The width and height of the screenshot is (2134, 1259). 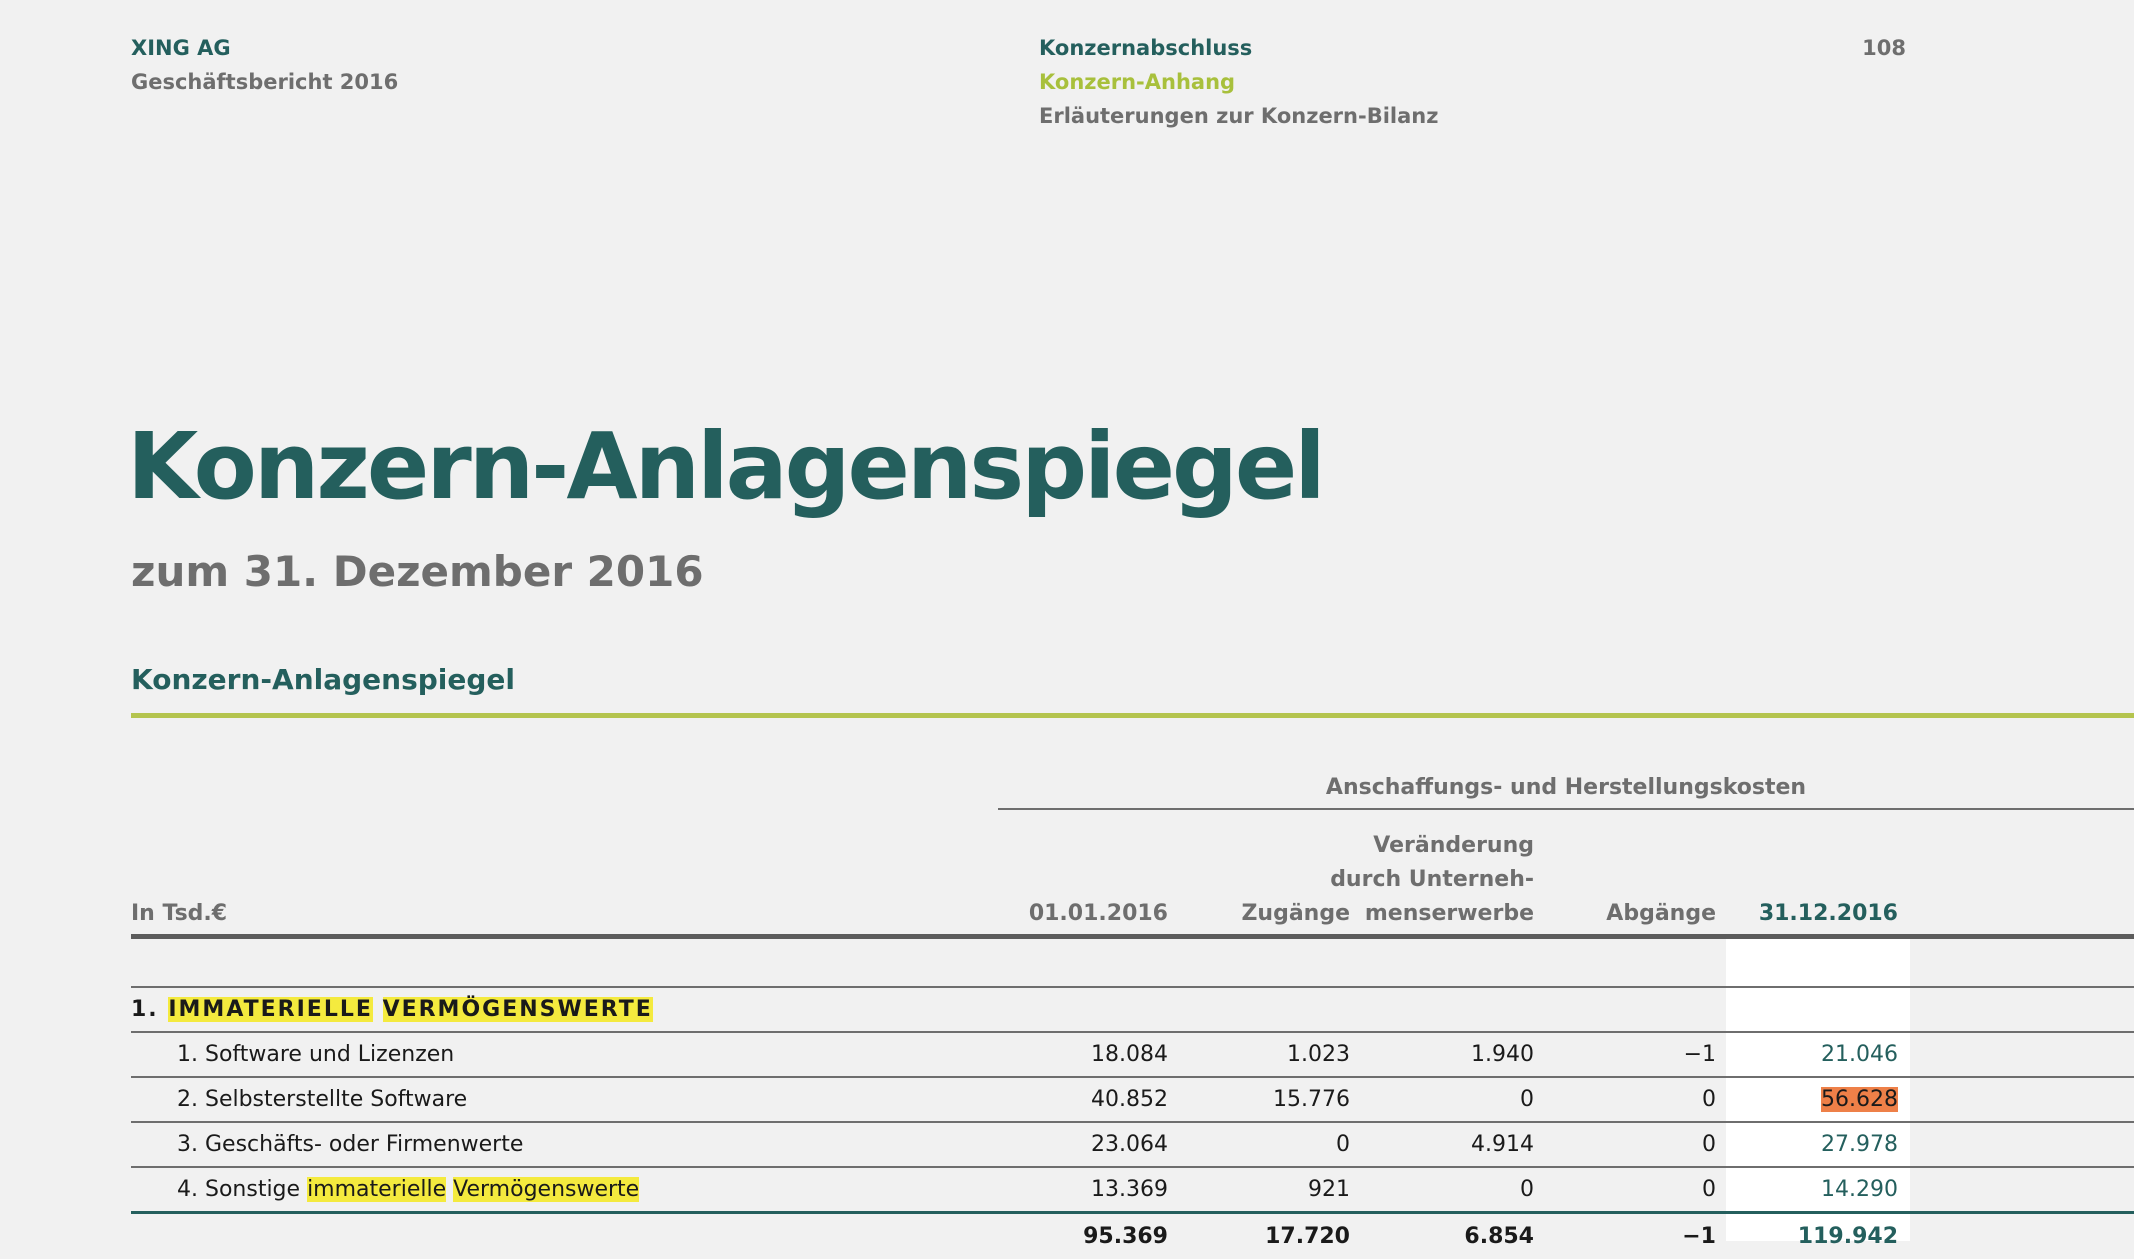 What do you see at coordinates (323, 679) in the screenshot?
I see `section-title: Konzern-Anlagenspiegel` at bounding box center [323, 679].